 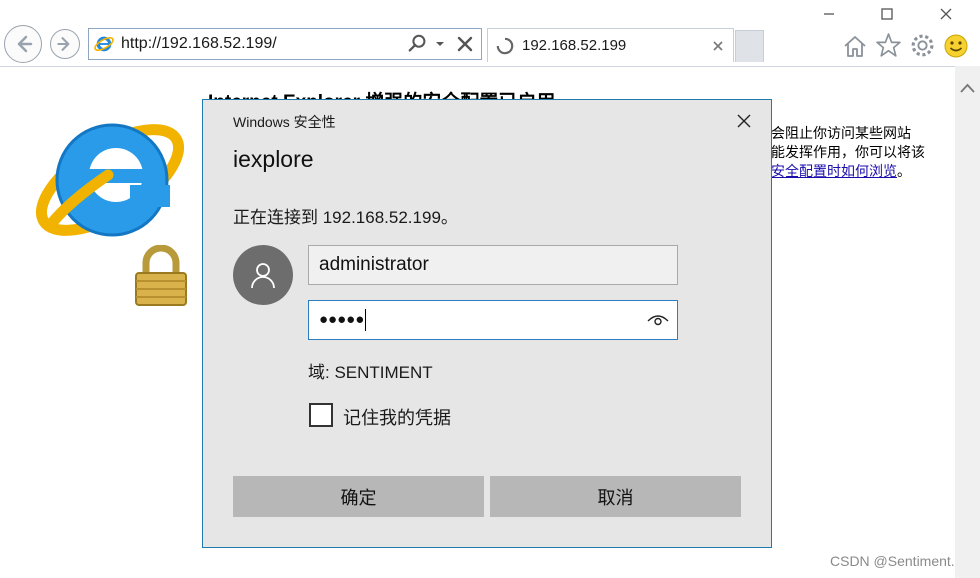 What do you see at coordinates (848, 152) in the screenshot?
I see `page-text-line-2: 能发挥作用，你可以将该` at bounding box center [848, 152].